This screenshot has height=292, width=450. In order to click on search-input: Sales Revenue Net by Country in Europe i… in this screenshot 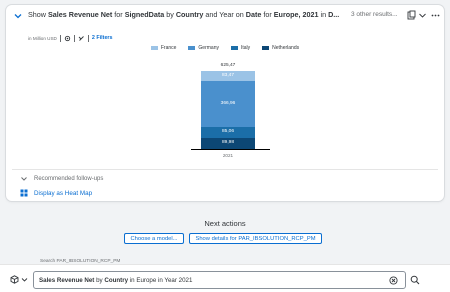, I will do `click(219, 280)`.